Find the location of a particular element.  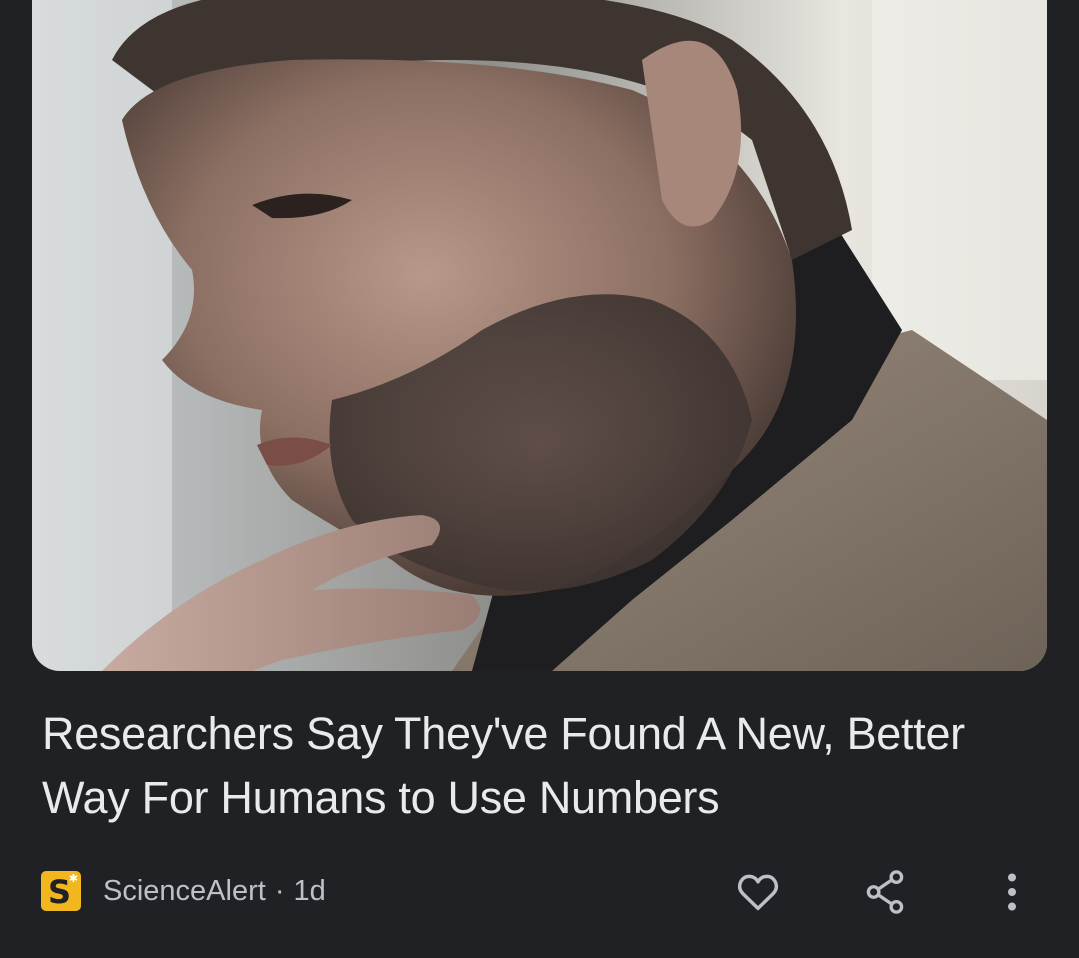

source-logo: S ✱ is located at coordinates (61, 891).